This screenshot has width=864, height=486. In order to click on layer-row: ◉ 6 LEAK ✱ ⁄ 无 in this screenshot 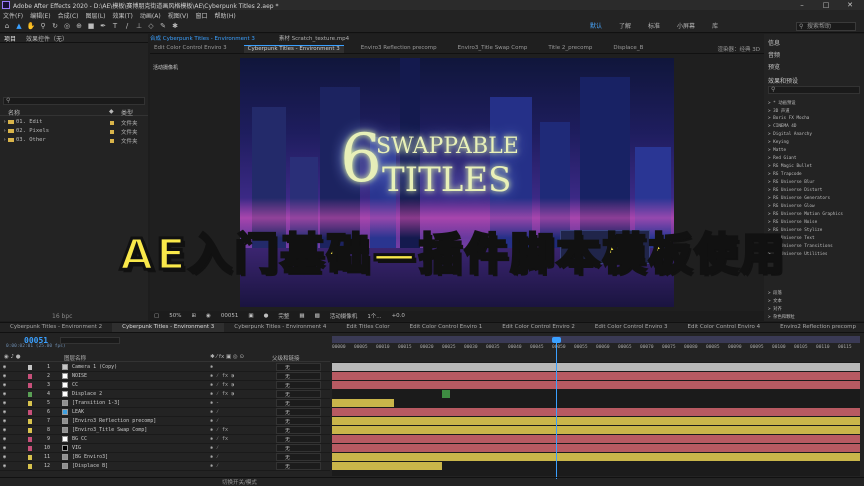, I will do `click(165, 412)`.